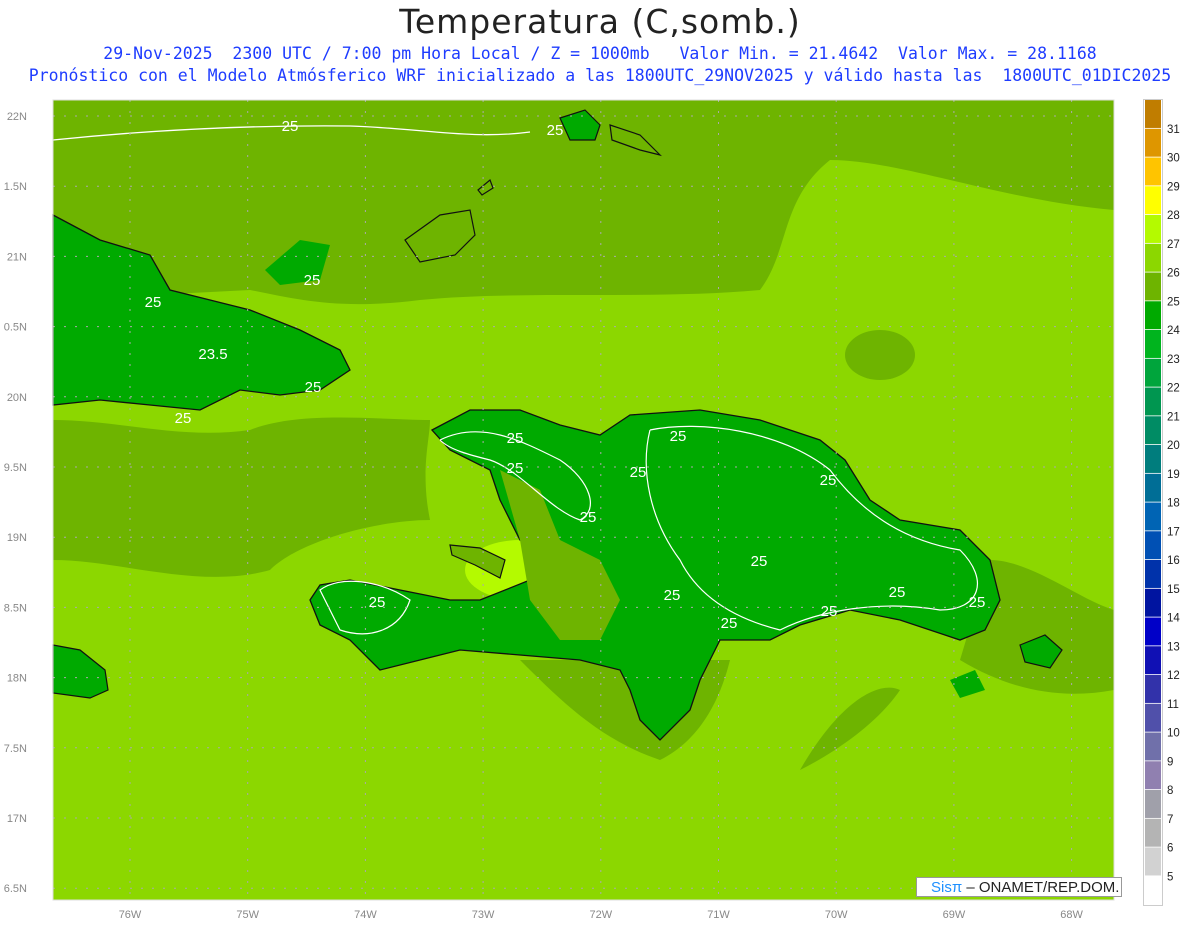 This screenshot has height=927, width=1200. What do you see at coordinates (365, 915) in the screenshot?
I see `lon-tick-label: 74W` at bounding box center [365, 915].